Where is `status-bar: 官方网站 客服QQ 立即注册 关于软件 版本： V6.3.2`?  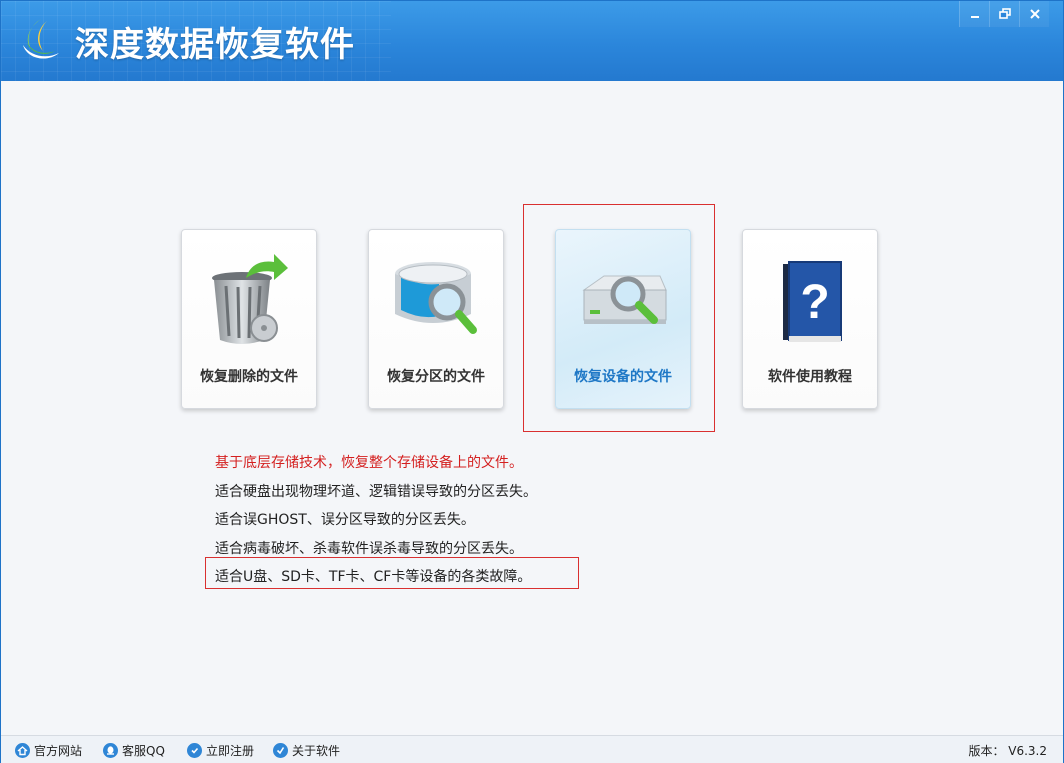
status-bar: 官方网站 客服QQ 立即注册 关于软件 版本： V6.3.2 is located at coordinates (532, 749).